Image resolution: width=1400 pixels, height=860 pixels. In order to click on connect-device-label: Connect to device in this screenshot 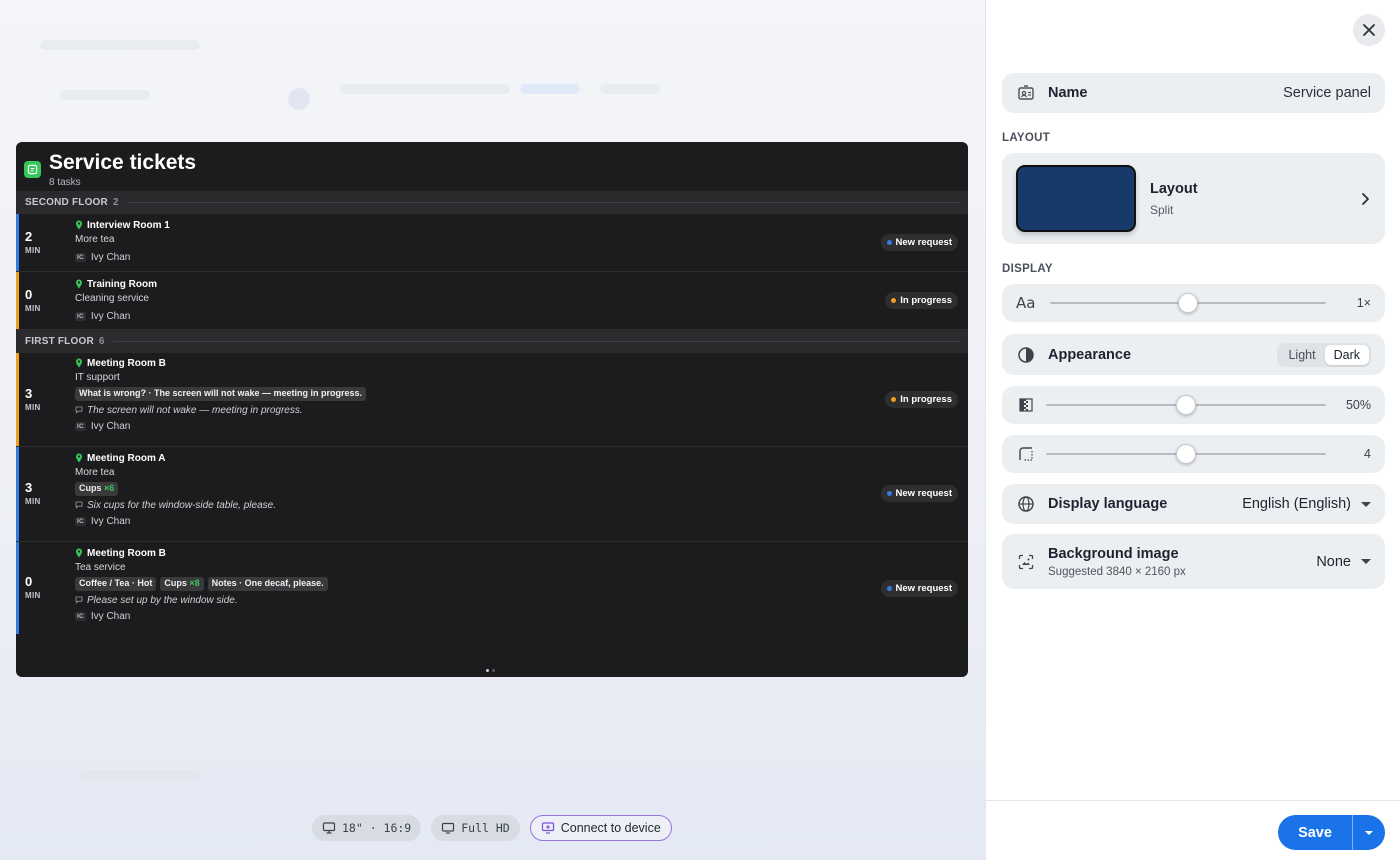, I will do `click(610, 828)`.